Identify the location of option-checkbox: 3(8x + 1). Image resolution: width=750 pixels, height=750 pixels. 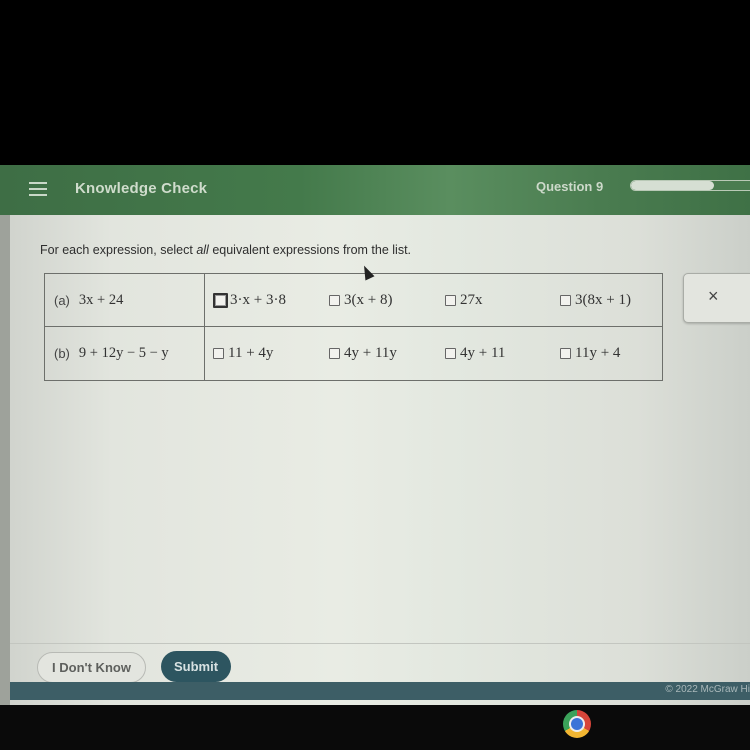
(595, 300).